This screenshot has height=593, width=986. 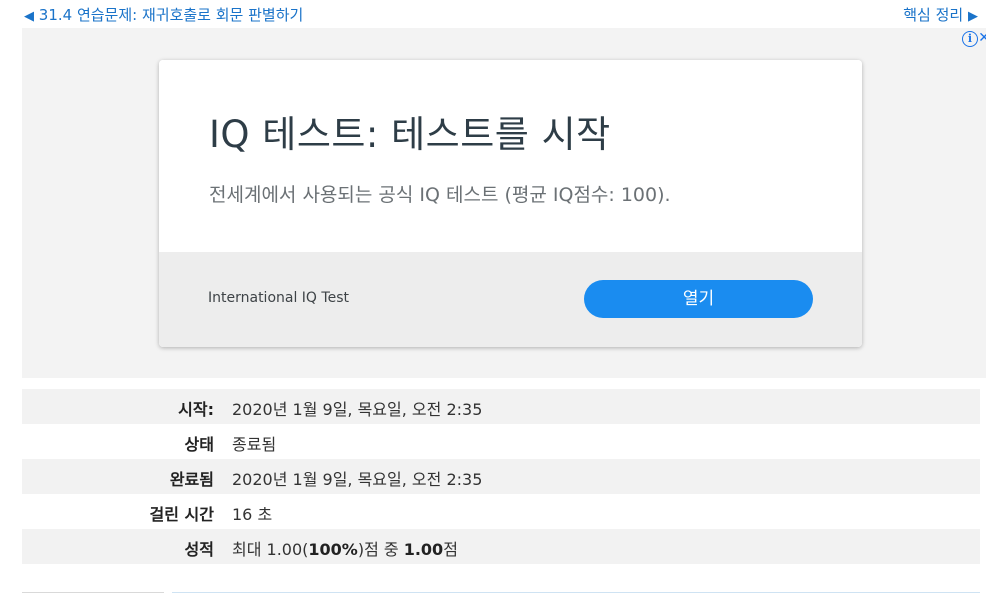 I want to click on ad-title: IQ 테스트: 테스트를 시작, so click(x=410, y=131).